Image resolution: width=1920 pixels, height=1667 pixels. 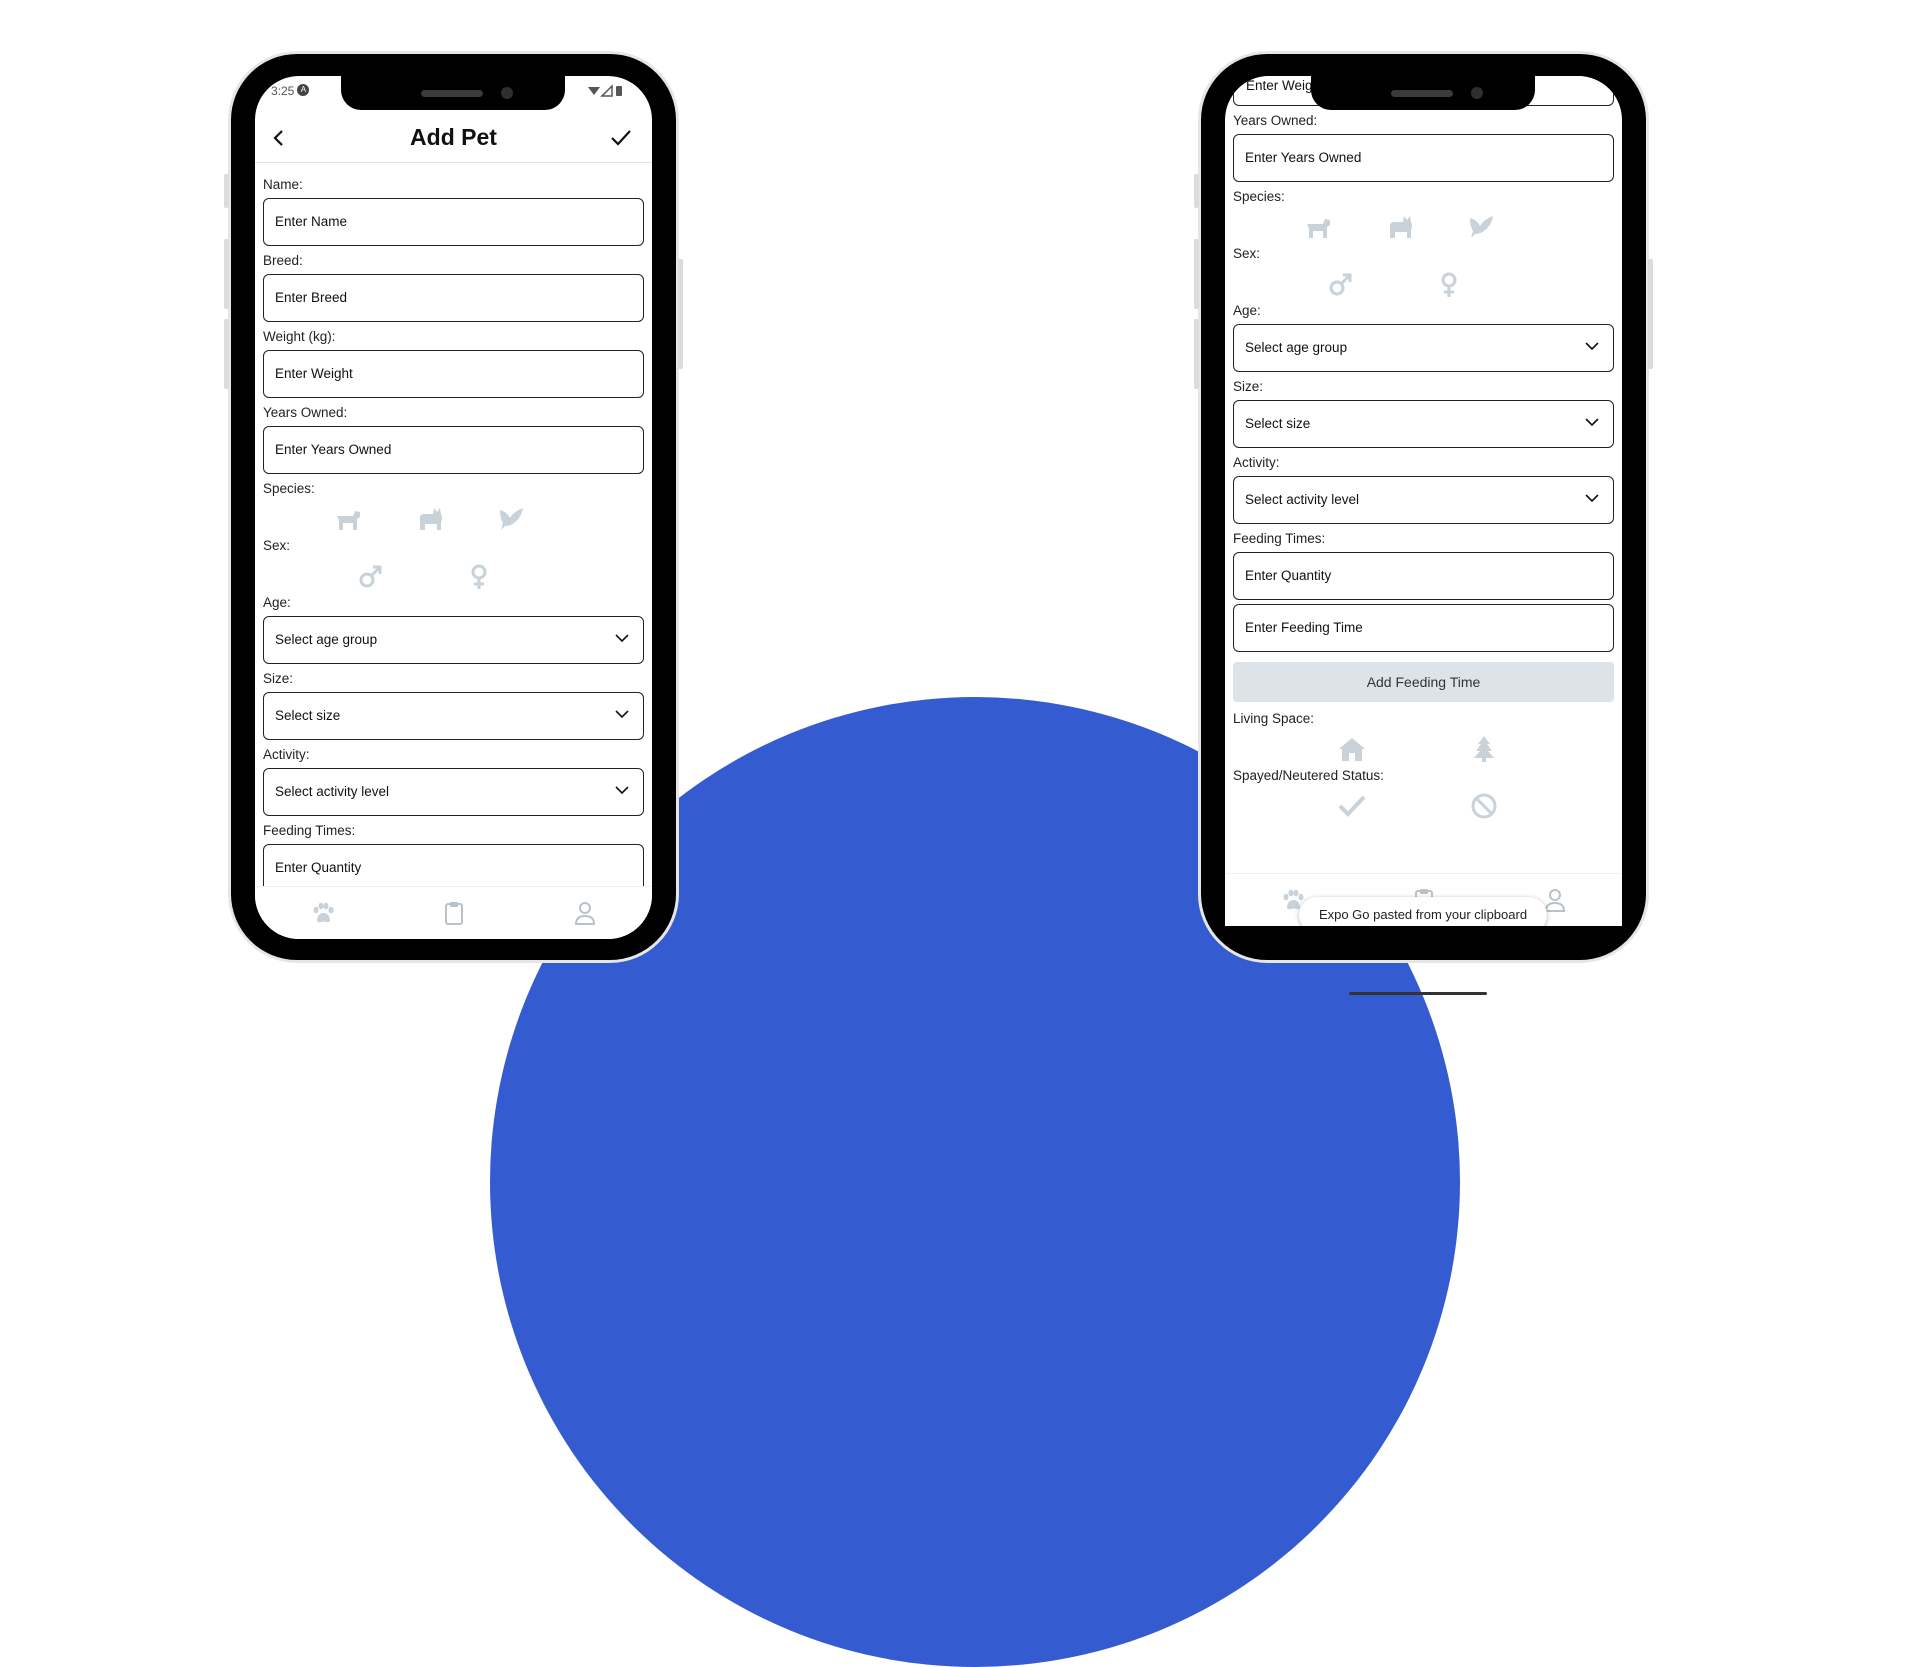 I want to click on feeding-time-input: Enter Feeding Time, so click(x=1423, y=628).